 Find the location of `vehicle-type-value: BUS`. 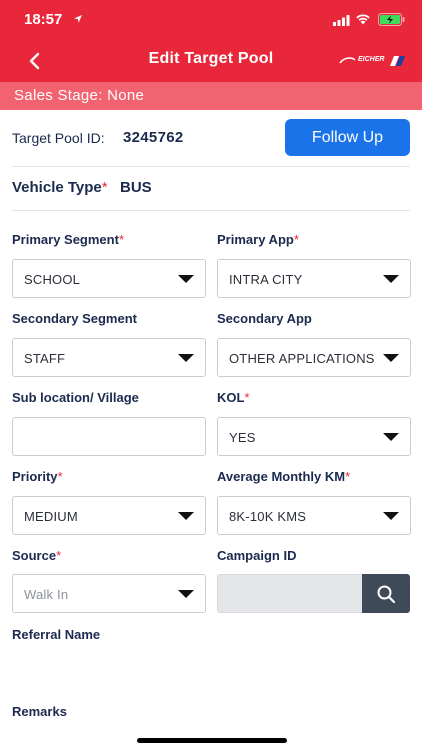

vehicle-type-value: BUS is located at coordinates (136, 187).